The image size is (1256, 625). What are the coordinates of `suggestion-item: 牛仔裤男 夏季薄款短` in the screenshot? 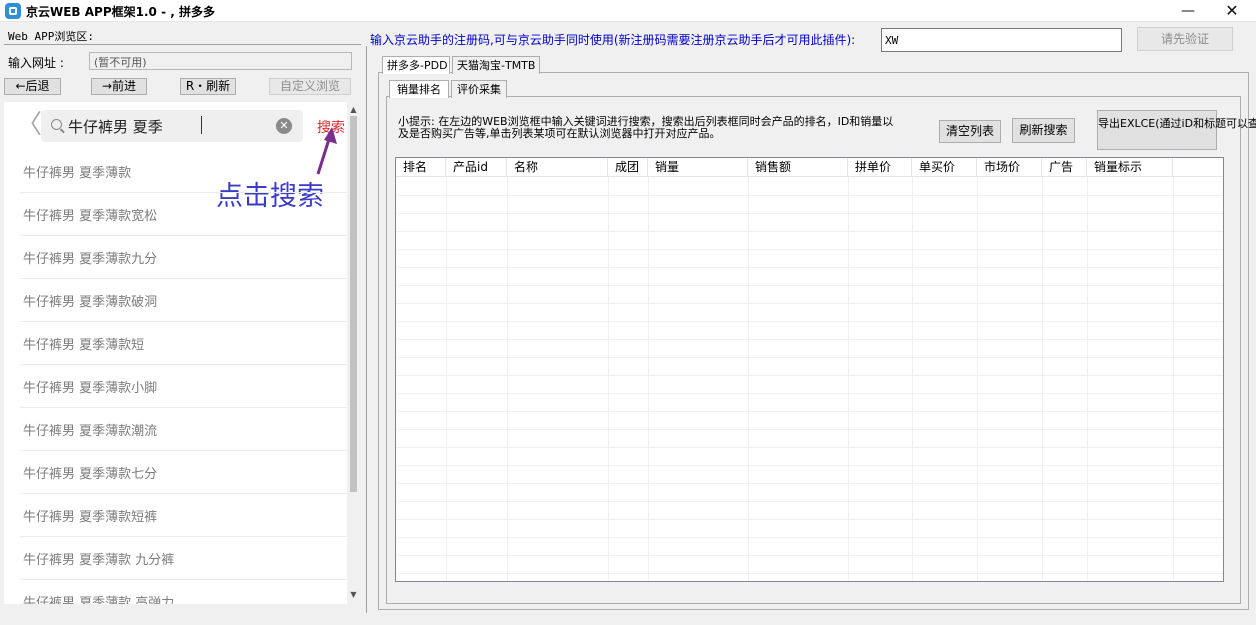 It's located at (184, 343).